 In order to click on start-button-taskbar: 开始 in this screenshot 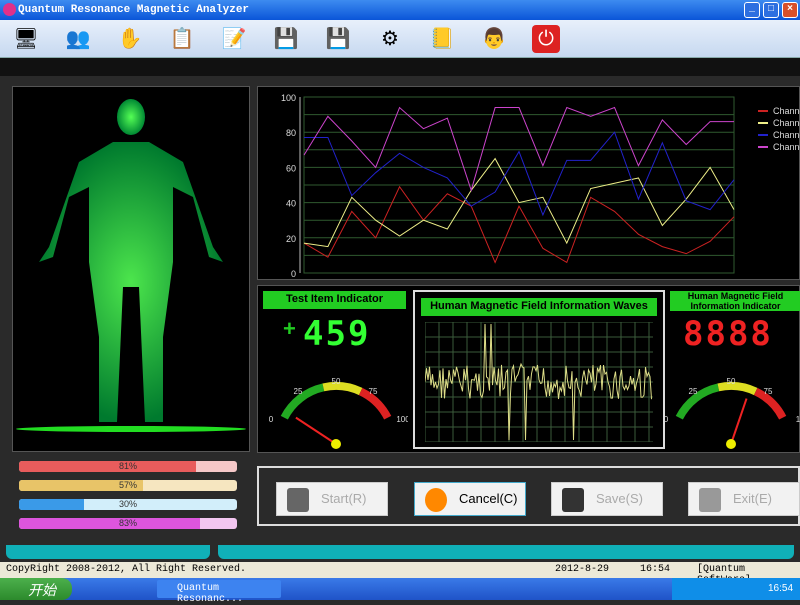, I will do `click(36, 589)`.